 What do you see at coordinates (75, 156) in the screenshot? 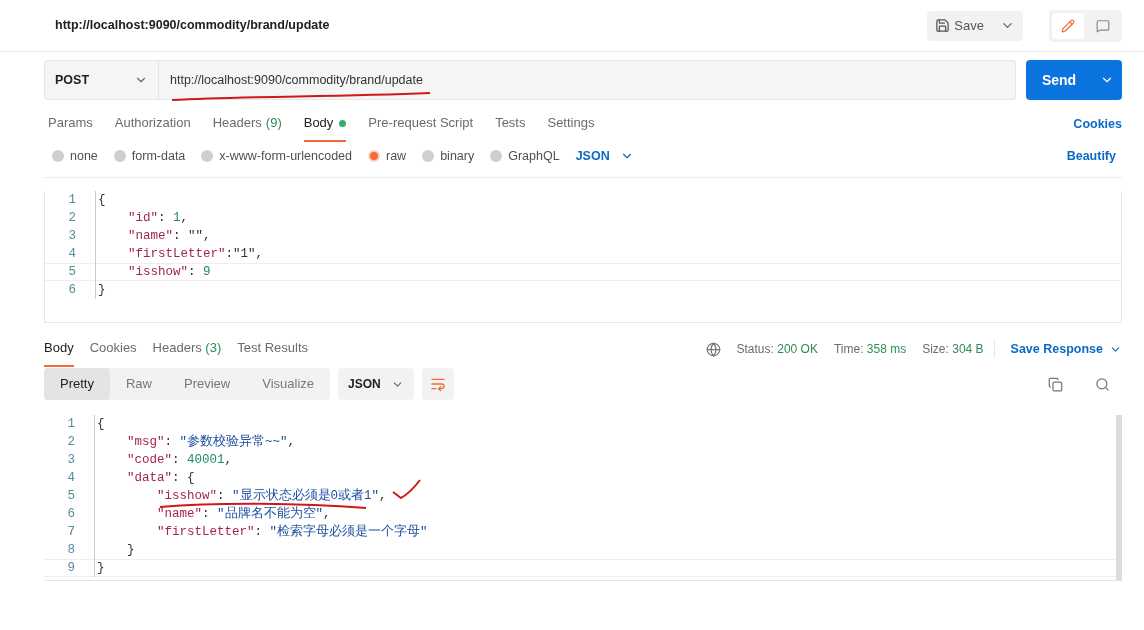
I see `body-type-radio: none` at bounding box center [75, 156].